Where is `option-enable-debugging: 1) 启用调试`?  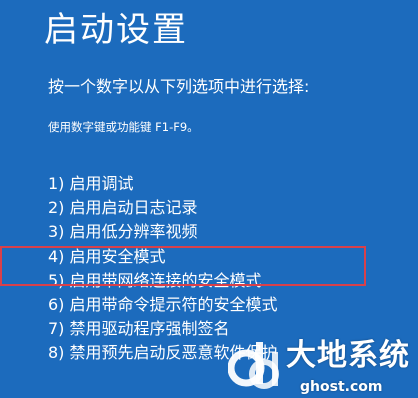
option-enable-debugging: 1) 启用调试 is located at coordinates (163, 184).